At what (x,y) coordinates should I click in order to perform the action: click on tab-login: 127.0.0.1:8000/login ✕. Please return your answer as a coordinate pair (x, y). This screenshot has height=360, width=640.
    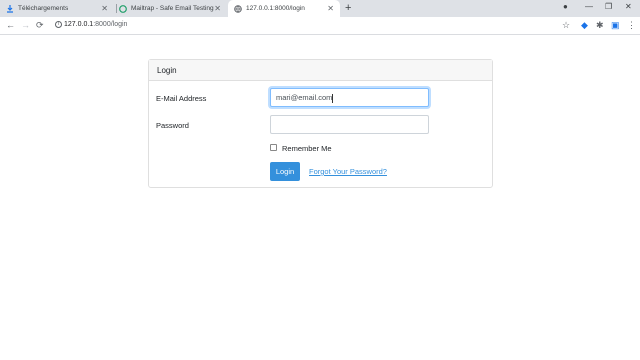
    Looking at the image, I should click on (284, 8).